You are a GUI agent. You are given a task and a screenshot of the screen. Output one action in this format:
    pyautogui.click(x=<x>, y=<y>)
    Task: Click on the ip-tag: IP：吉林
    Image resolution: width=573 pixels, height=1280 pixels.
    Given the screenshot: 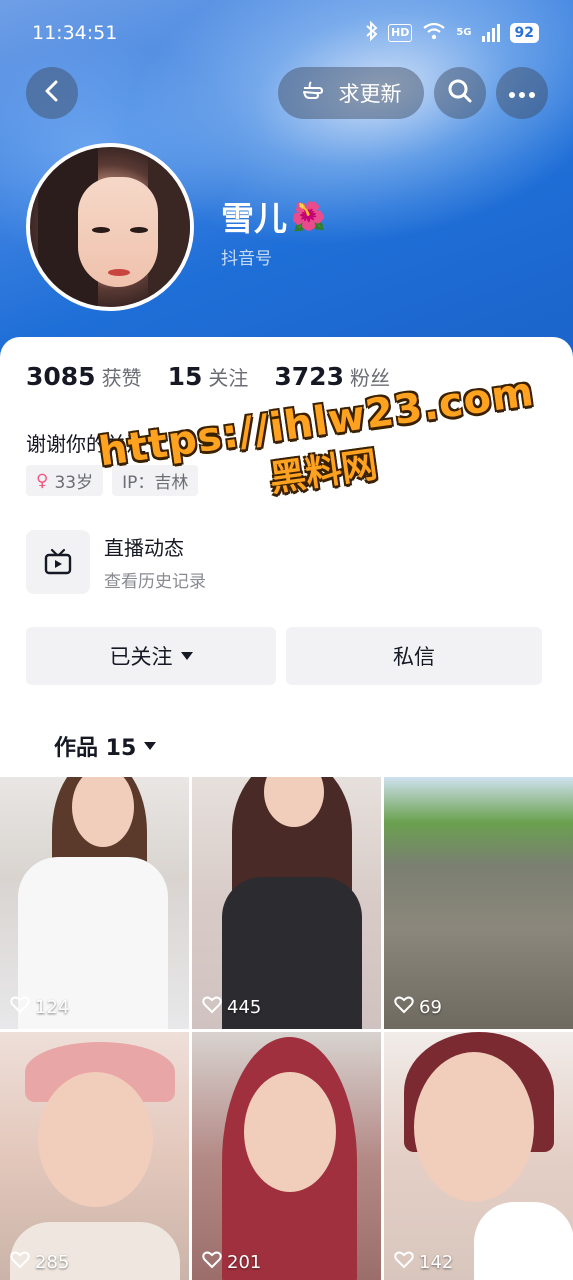 What is the action you would take?
    pyautogui.click(x=155, y=480)
    